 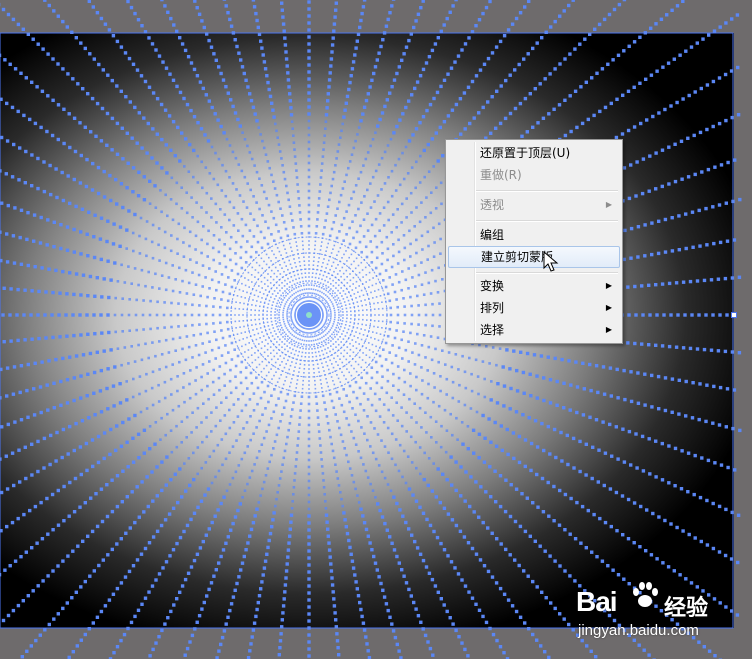 I want to click on menu-item-select: 选择 ▶, so click(x=534, y=330).